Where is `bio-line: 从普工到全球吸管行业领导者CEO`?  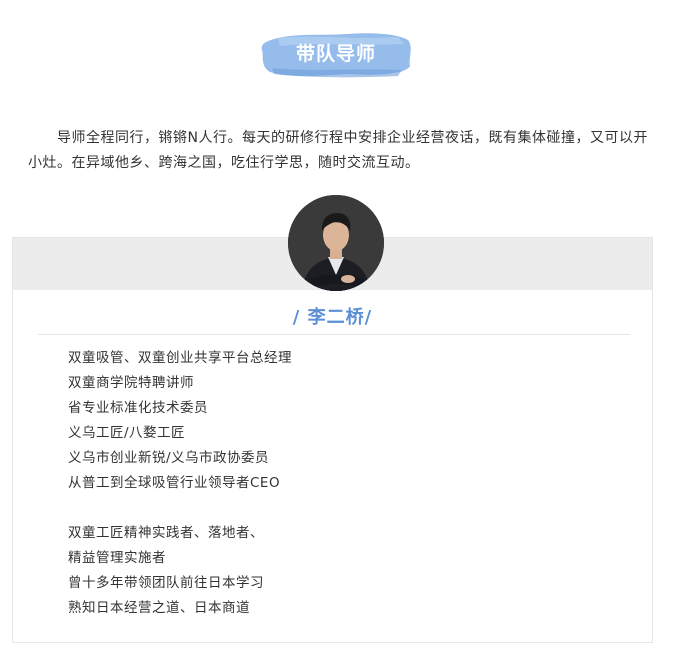 bio-line: 从普工到全球吸管行业领导者CEO is located at coordinates (174, 483).